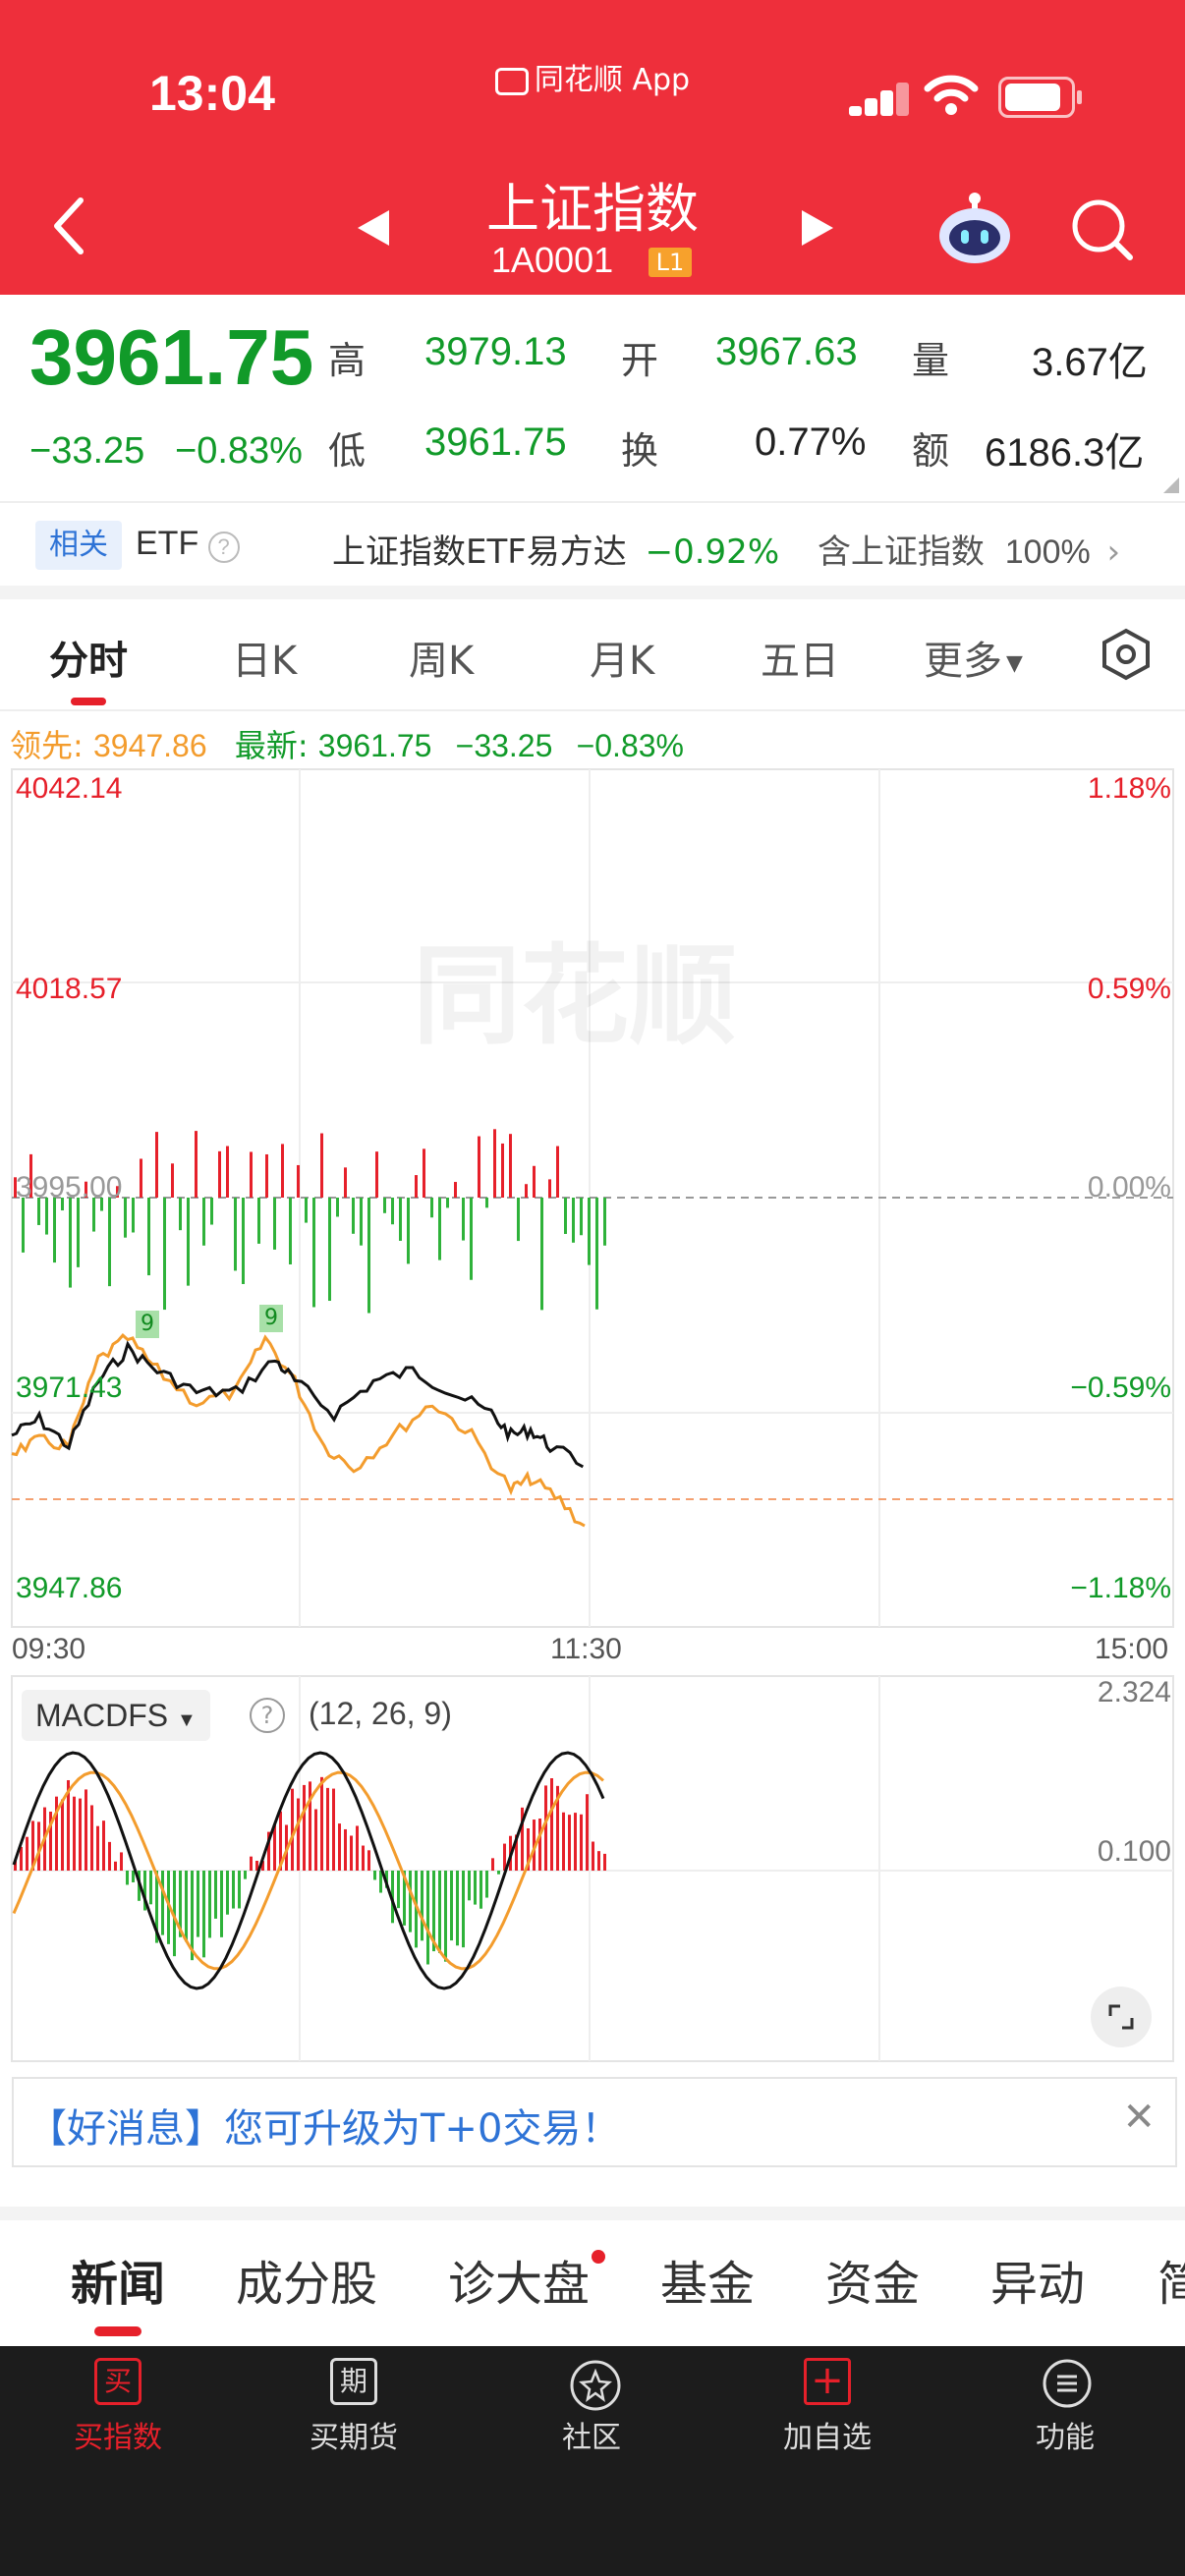 The width and height of the screenshot is (1185, 2576). What do you see at coordinates (89, 657) in the screenshot?
I see `tab-intraday: 分时` at bounding box center [89, 657].